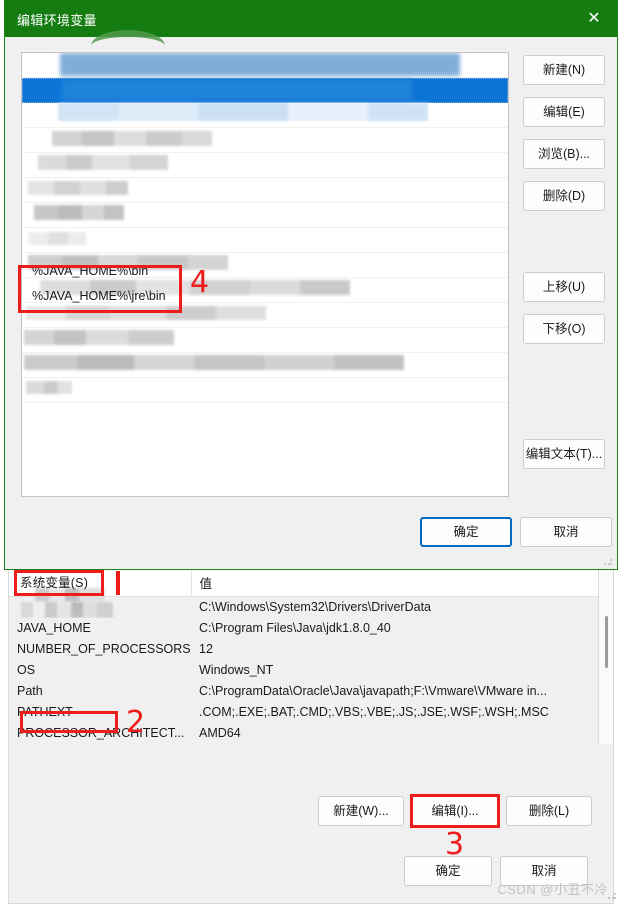 Image resolution: width=622 pixels, height=904 pixels. I want to click on new-path-button: 新建(N), so click(564, 70).